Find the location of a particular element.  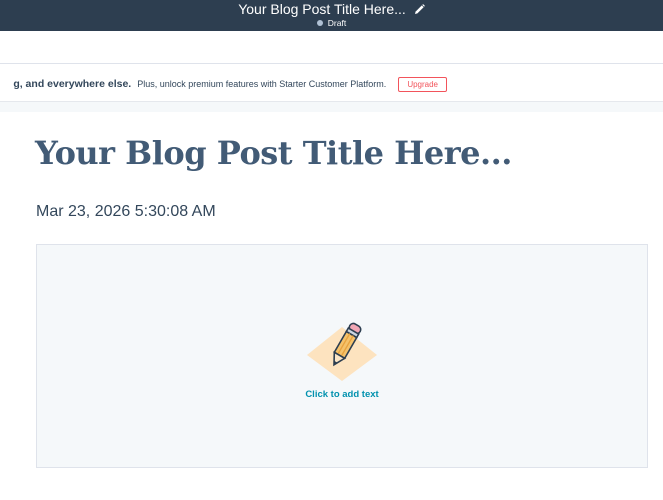

banner-divider is located at coordinates (331, 107).